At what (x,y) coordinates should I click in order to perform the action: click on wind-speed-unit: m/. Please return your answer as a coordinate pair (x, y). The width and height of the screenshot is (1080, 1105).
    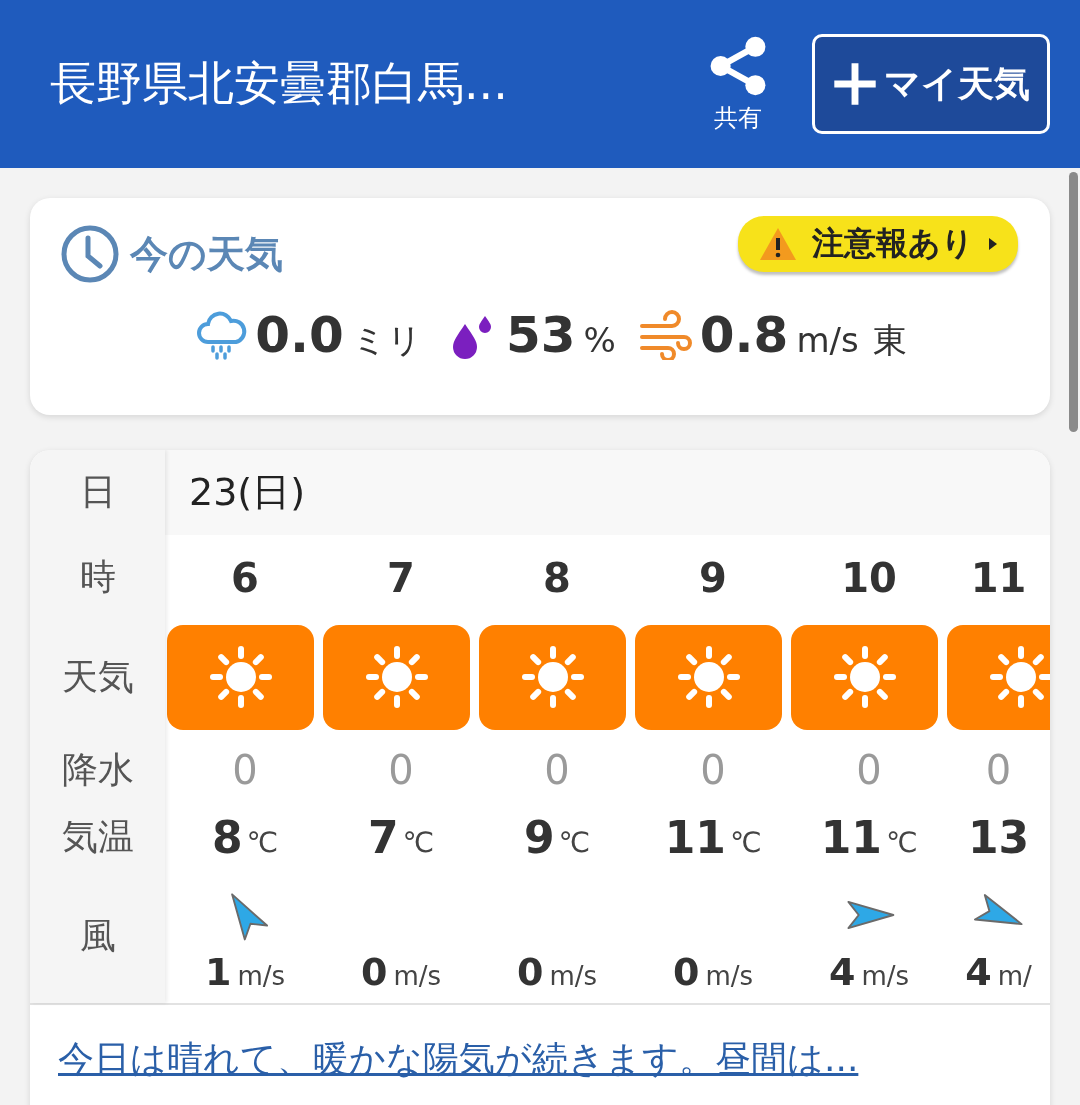
    Looking at the image, I should click on (1014, 975).